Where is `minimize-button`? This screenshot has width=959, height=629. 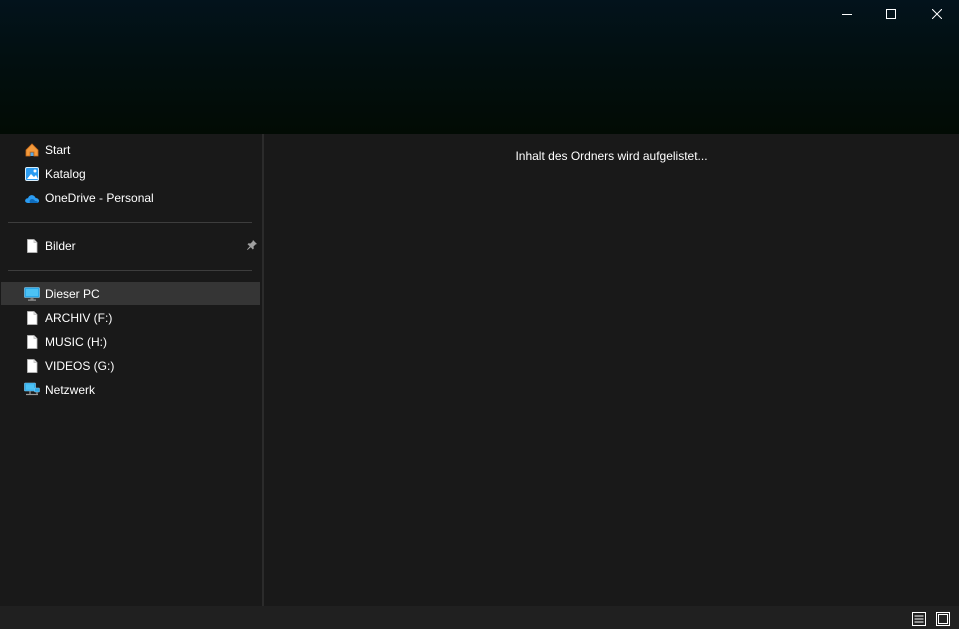
minimize-button is located at coordinates (847, 14).